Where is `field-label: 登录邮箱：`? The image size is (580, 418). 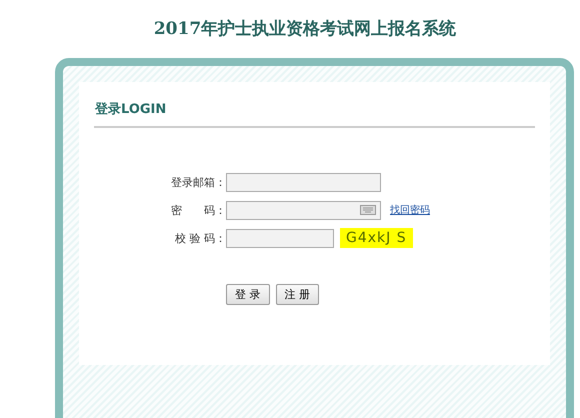 field-label: 登录邮箱： is located at coordinates (198, 182).